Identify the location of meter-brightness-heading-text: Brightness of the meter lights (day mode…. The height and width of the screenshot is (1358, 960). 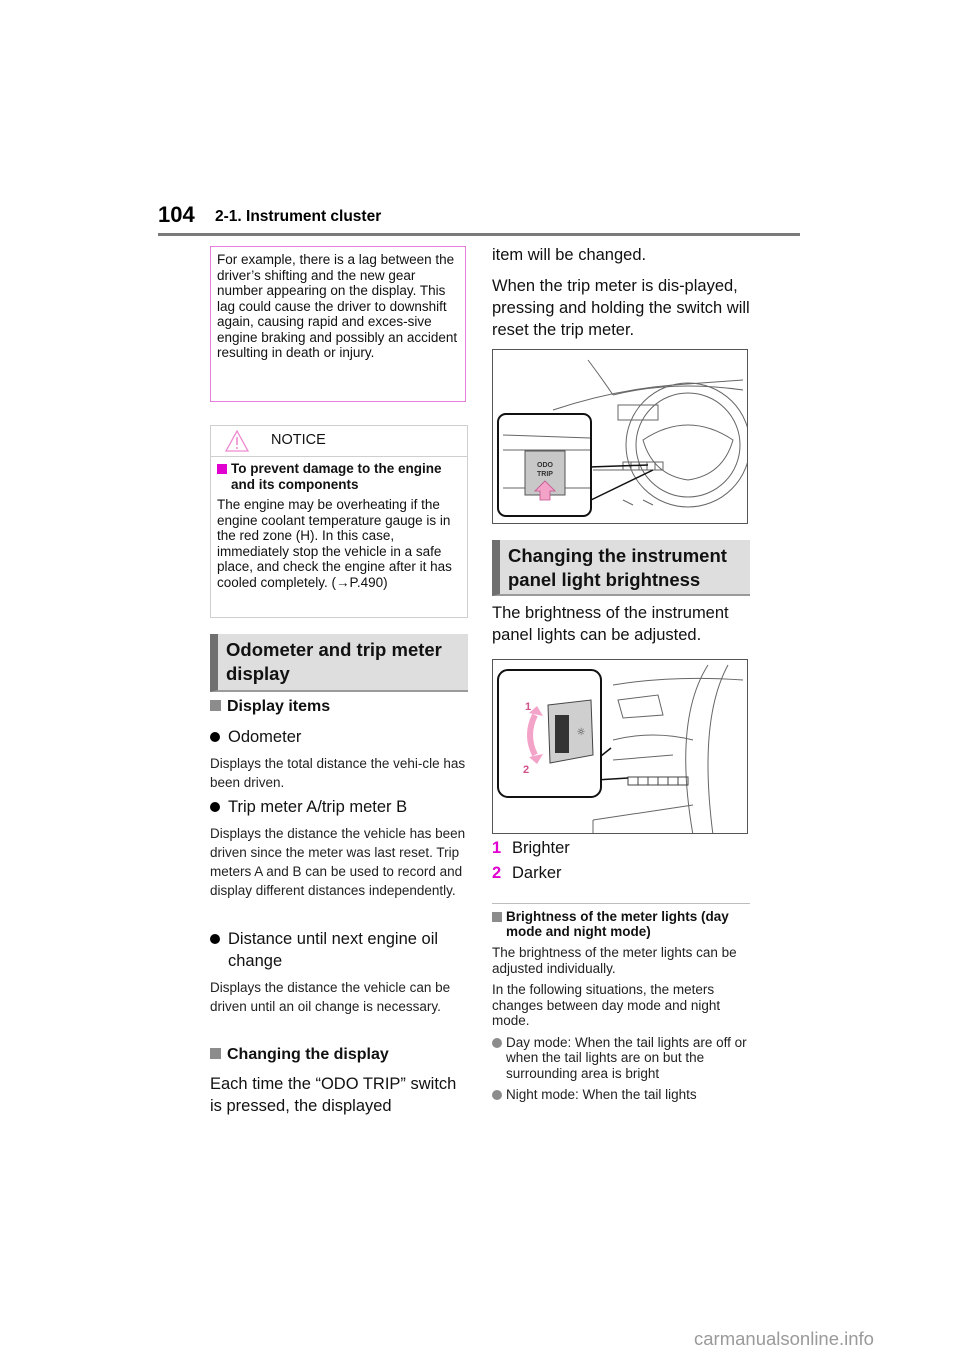
(617, 924).